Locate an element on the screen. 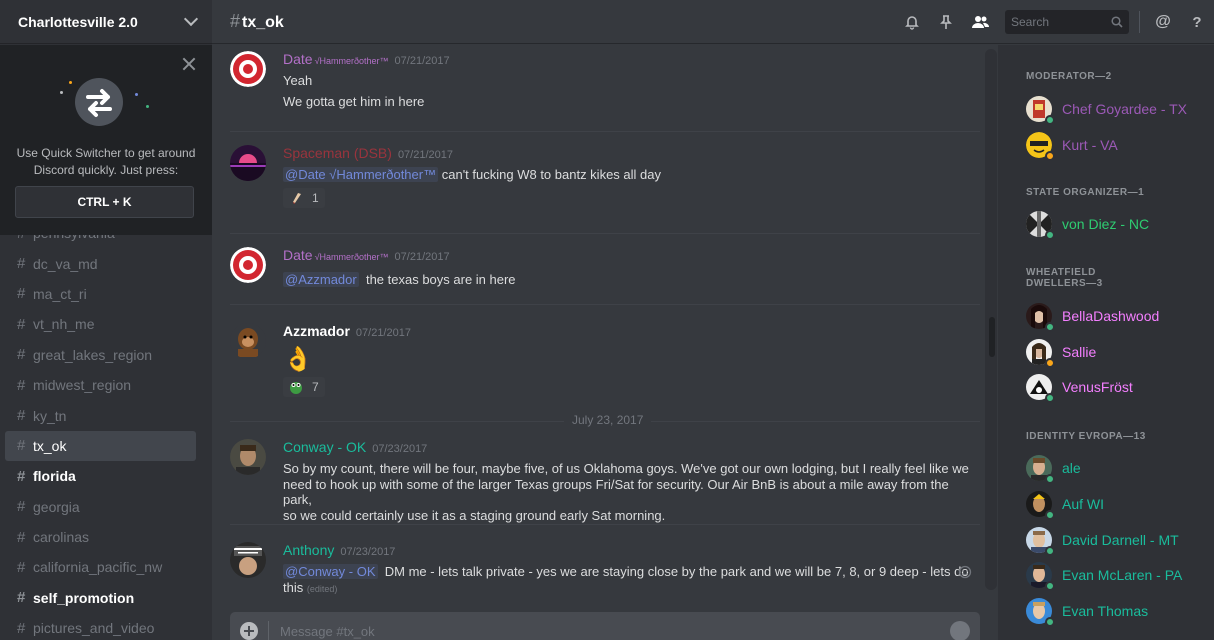 The height and width of the screenshot is (640, 1214). reaction-button: 1 is located at coordinates (304, 197).